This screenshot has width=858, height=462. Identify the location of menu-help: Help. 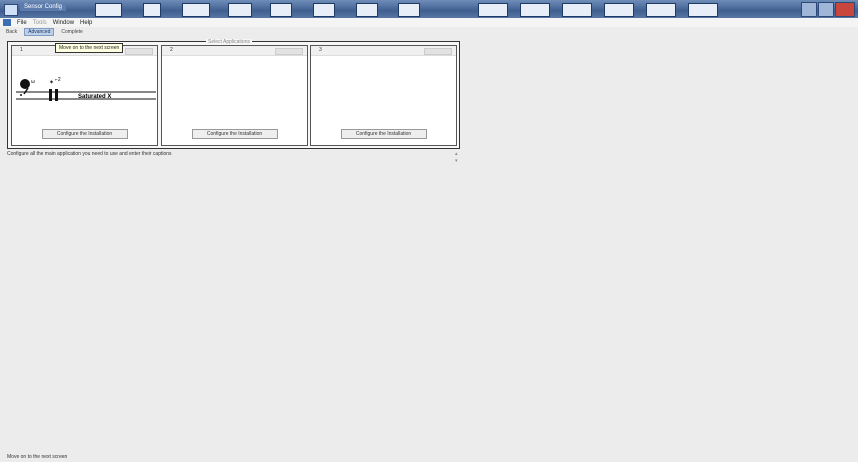
(86, 23).